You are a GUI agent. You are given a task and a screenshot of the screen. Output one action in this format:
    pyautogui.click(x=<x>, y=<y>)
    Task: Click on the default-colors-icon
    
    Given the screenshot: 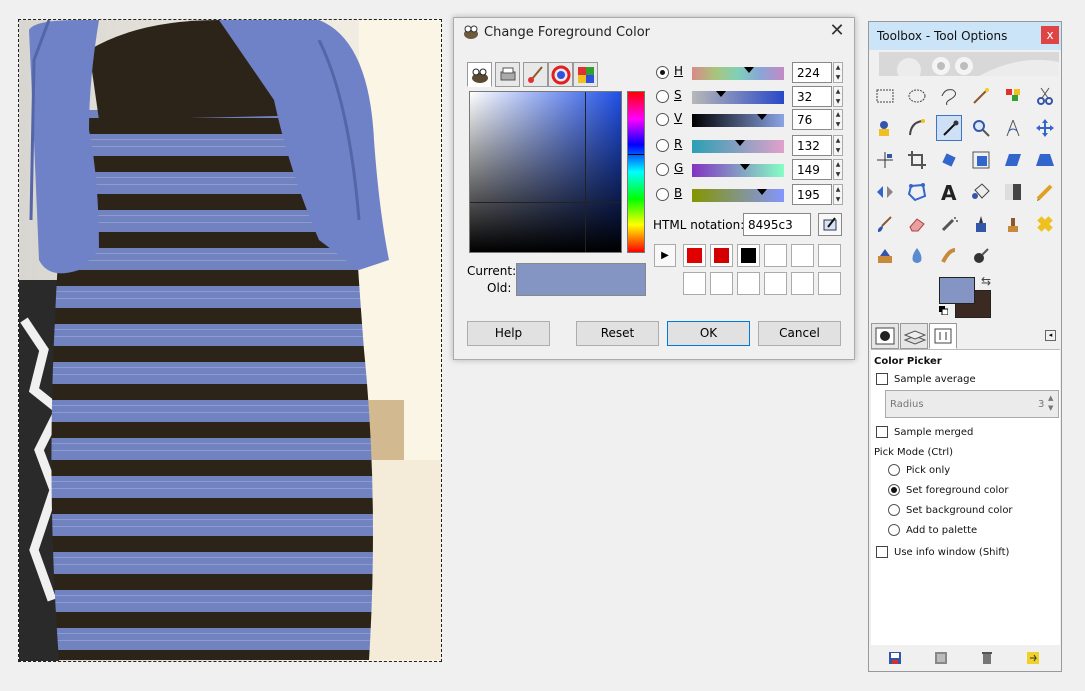 What is the action you would take?
    pyautogui.click(x=943, y=310)
    